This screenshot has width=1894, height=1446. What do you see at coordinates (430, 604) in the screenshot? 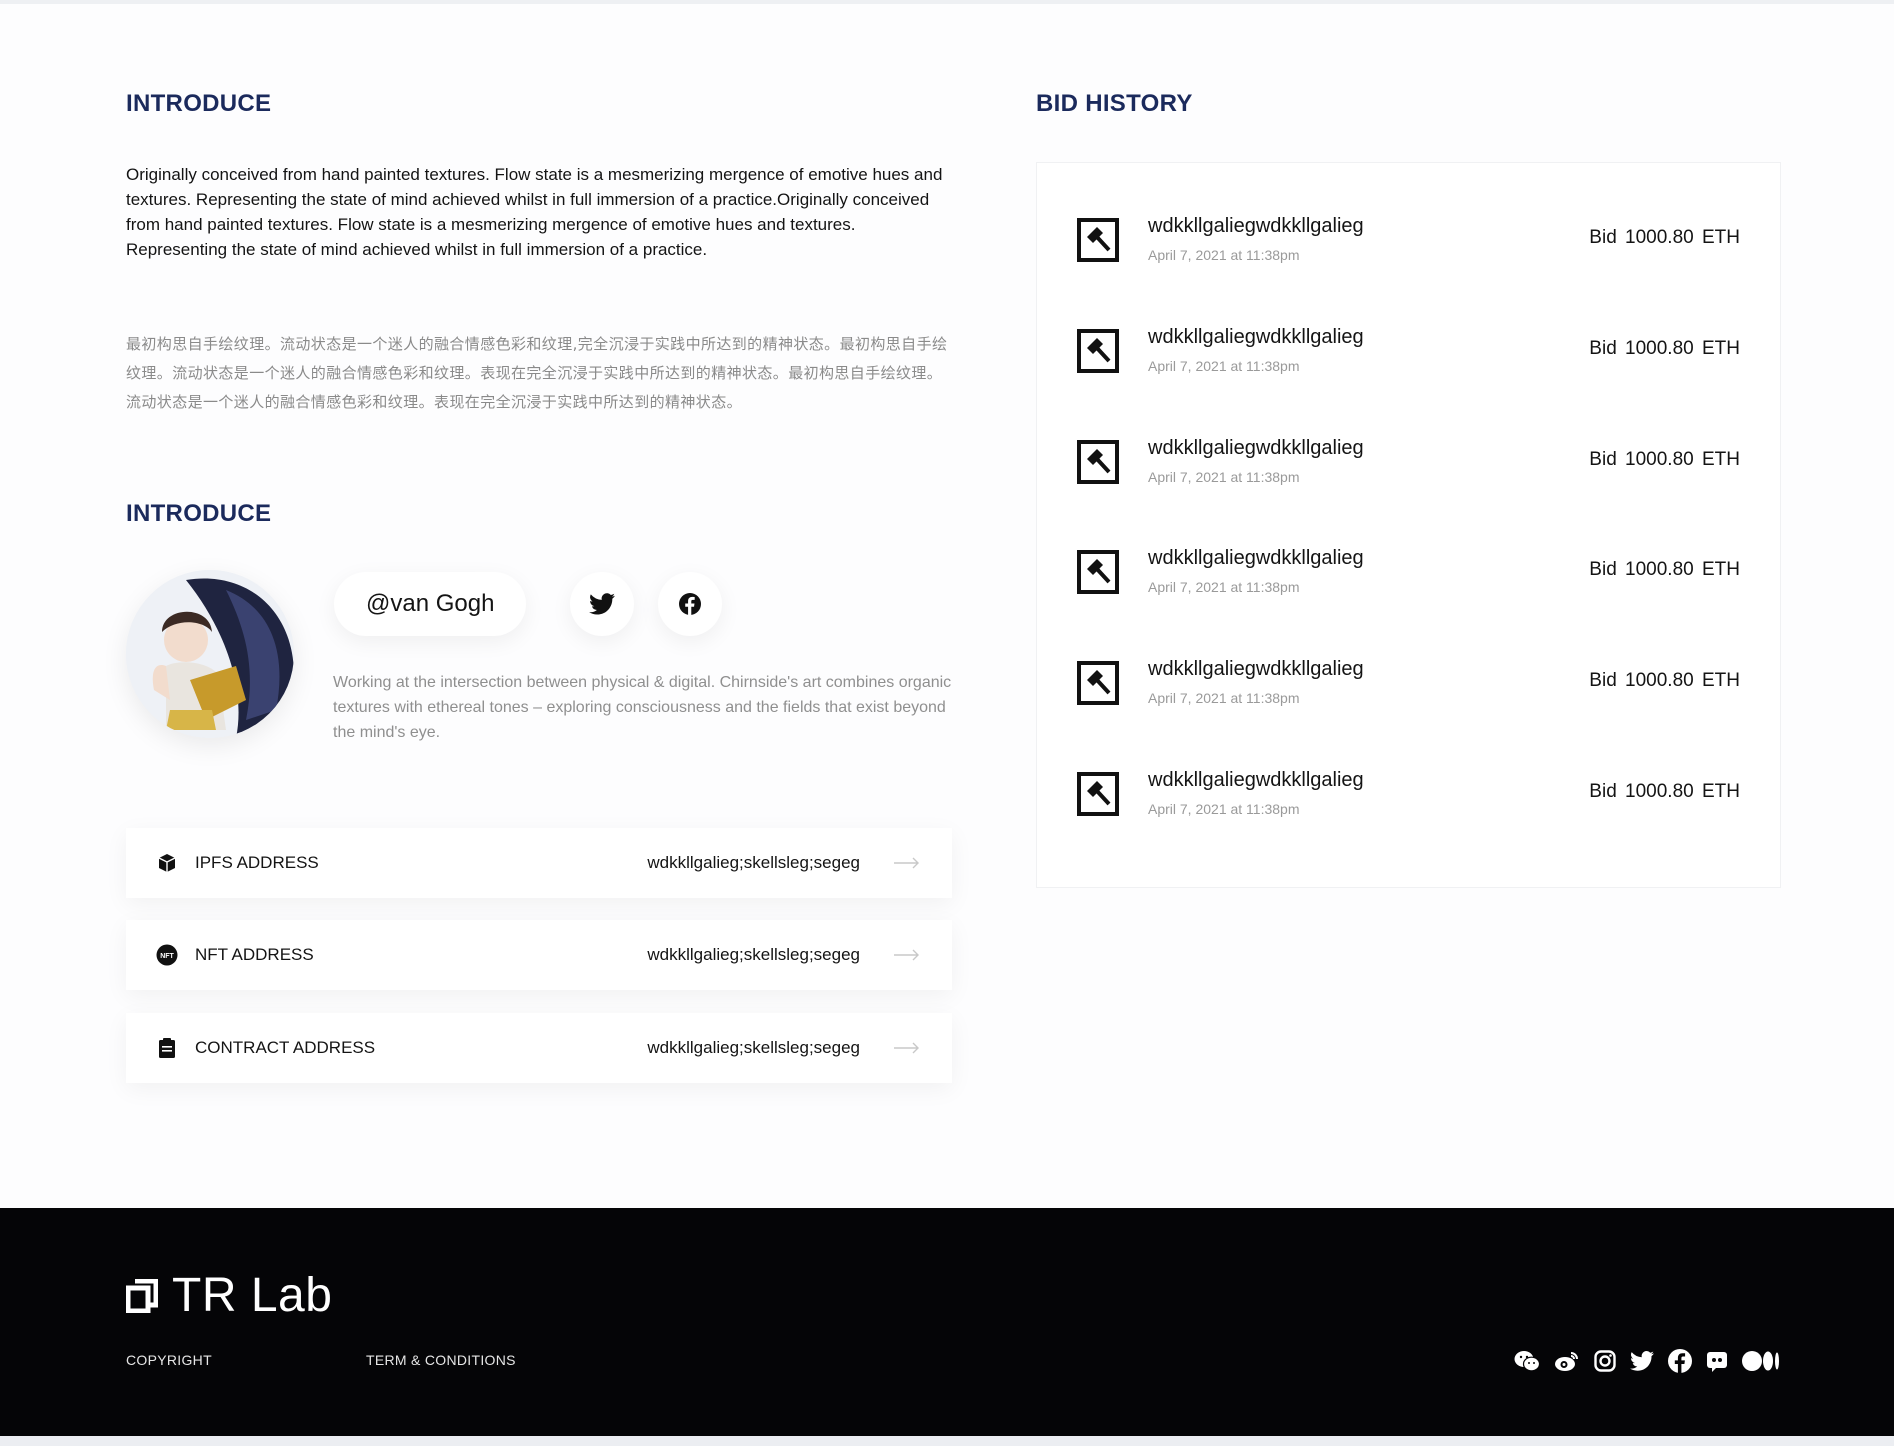
I see `artist-handle: @van Gogh` at bounding box center [430, 604].